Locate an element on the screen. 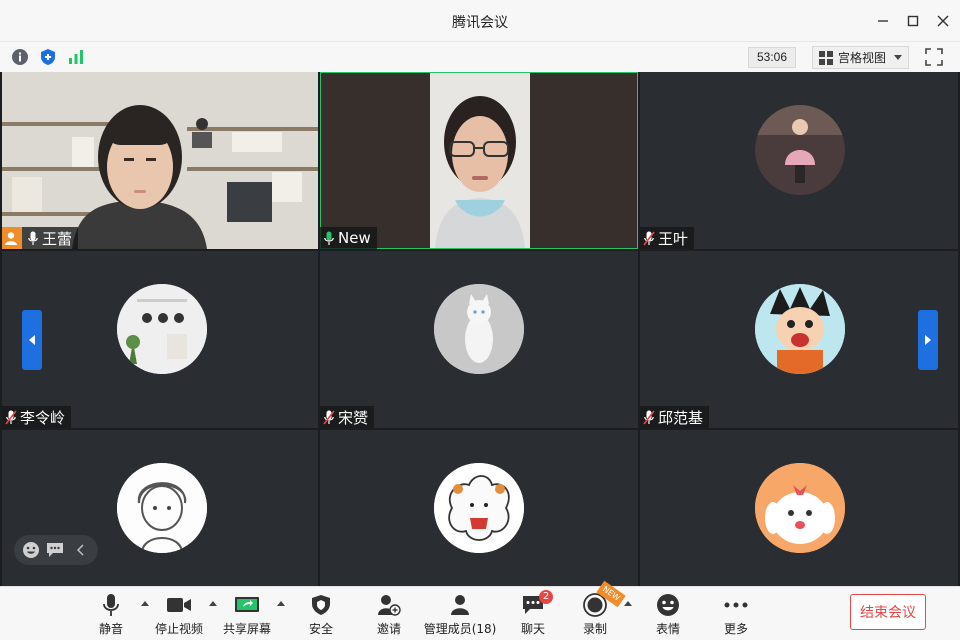  participant-name: 王叶 is located at coordinates (673, 238).